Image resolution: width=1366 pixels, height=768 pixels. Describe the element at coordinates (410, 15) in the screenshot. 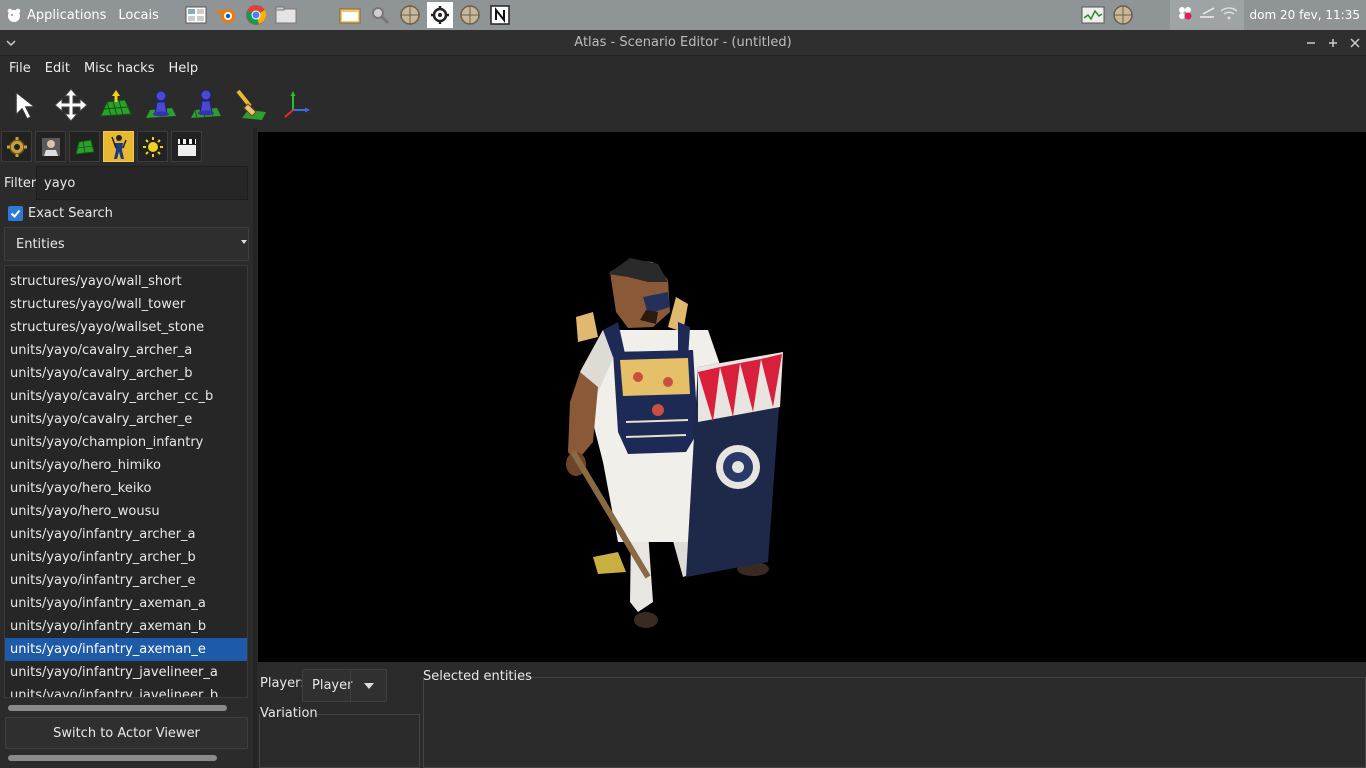

I see `compass-icon` at that location.